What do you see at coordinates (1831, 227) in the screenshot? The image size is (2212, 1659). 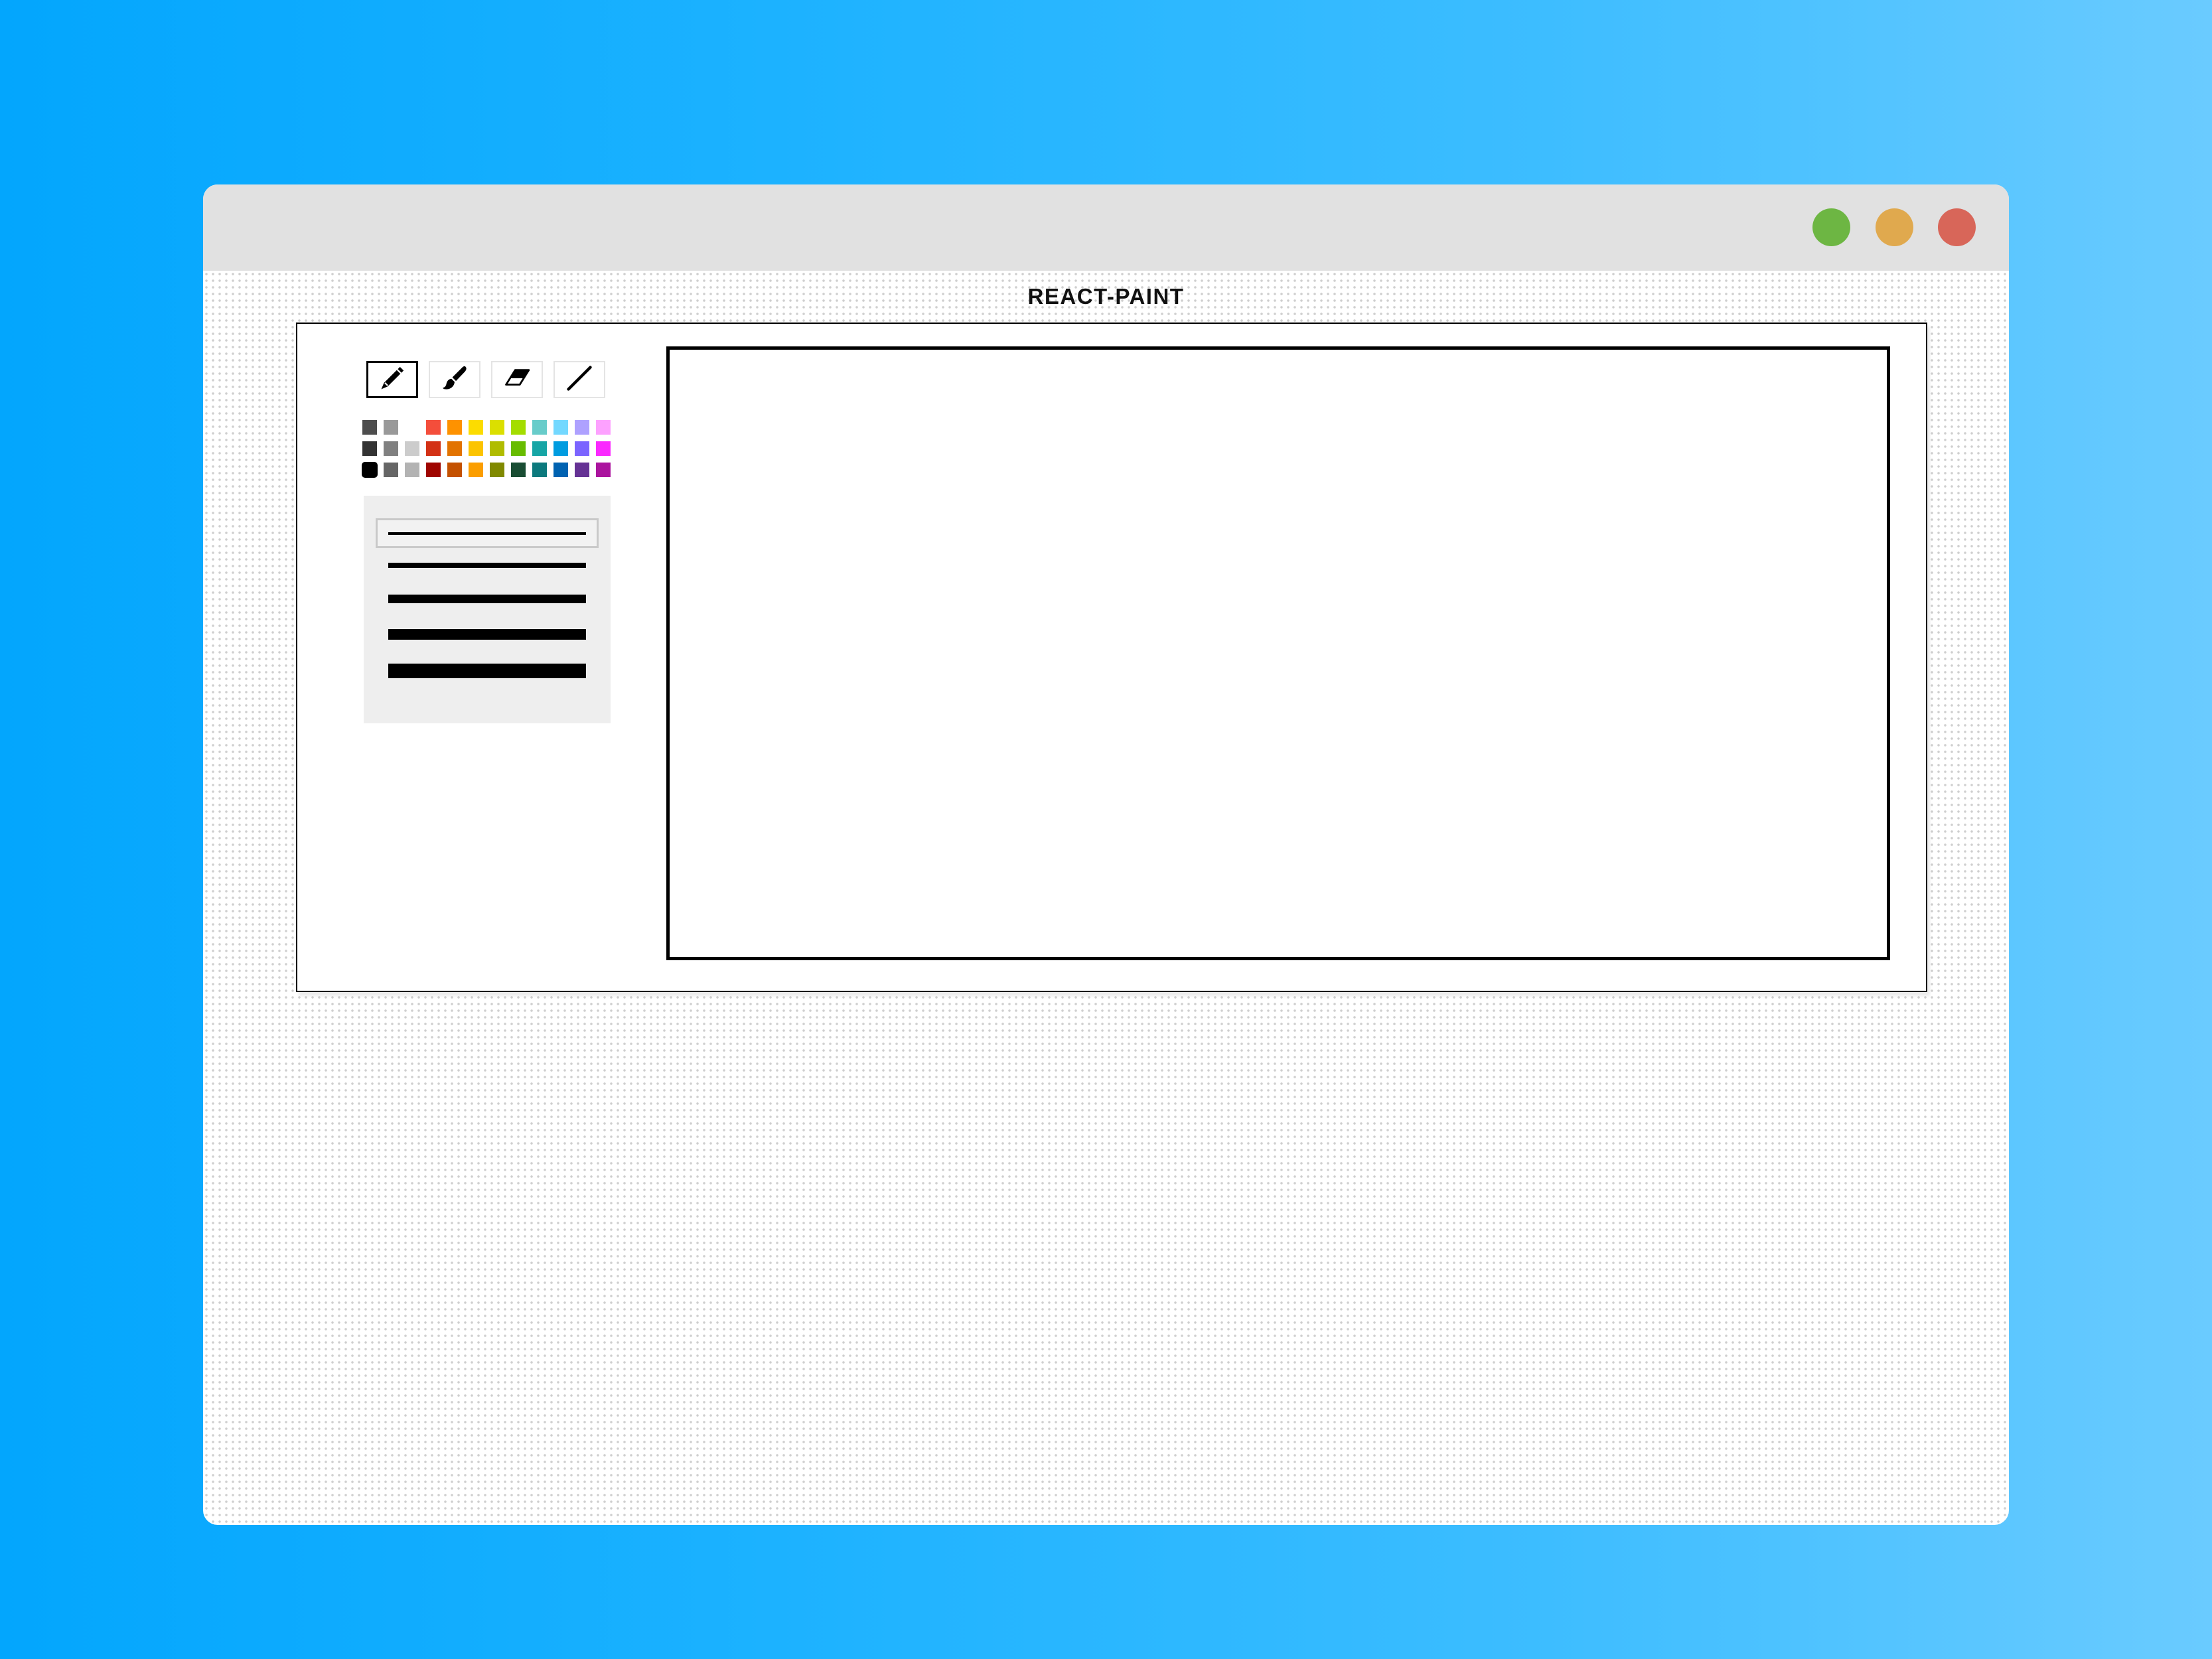 I see `maximize-button` at bounding box center [1831, 227].